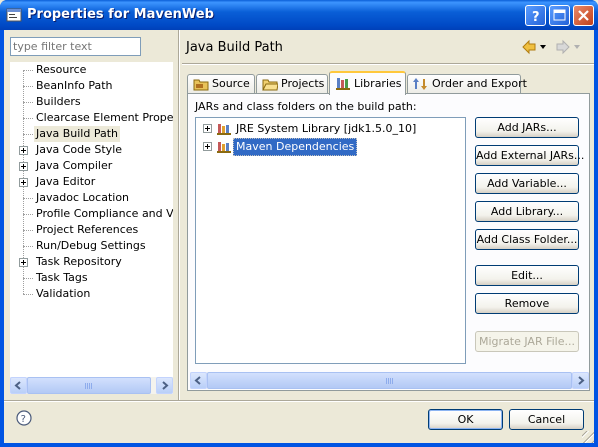 The width and height of the screenshot is (598, 447). I want to click on panel-horizontal-scrollbar, so click(389, 380).